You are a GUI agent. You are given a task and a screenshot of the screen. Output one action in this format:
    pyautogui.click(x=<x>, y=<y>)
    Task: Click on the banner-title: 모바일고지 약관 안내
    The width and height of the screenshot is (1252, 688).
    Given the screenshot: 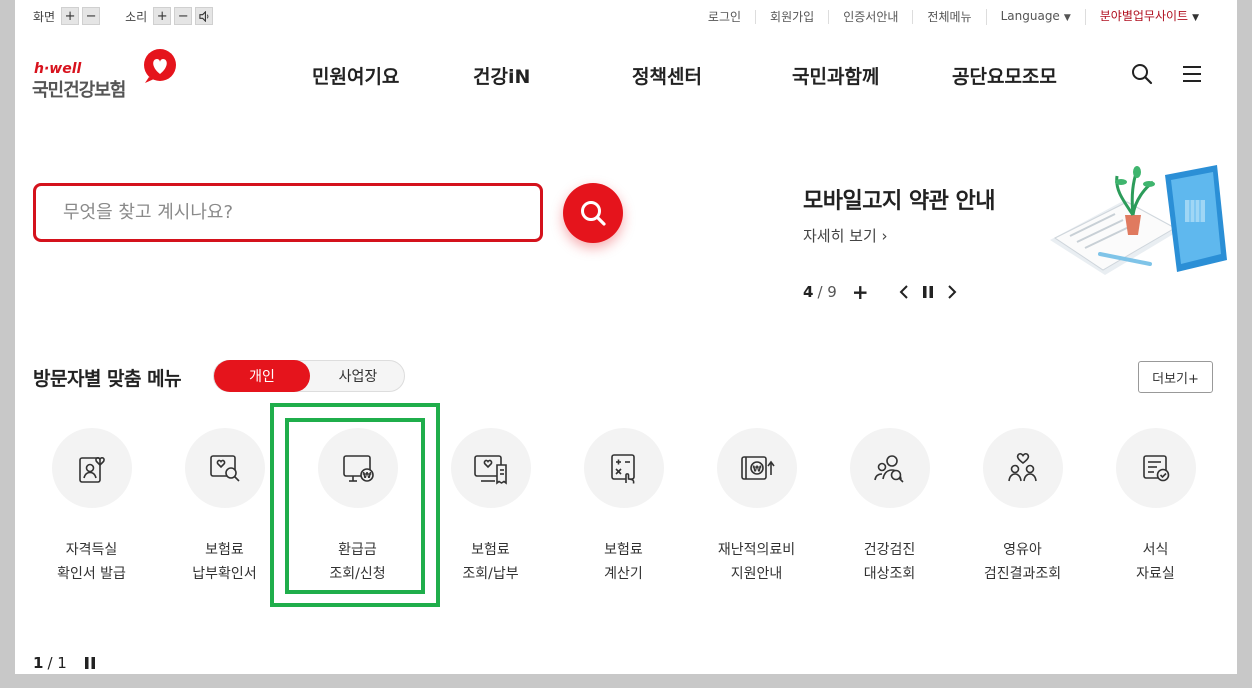 What is the action you would take?
    pyautogui.click(x=899, y=199)
    